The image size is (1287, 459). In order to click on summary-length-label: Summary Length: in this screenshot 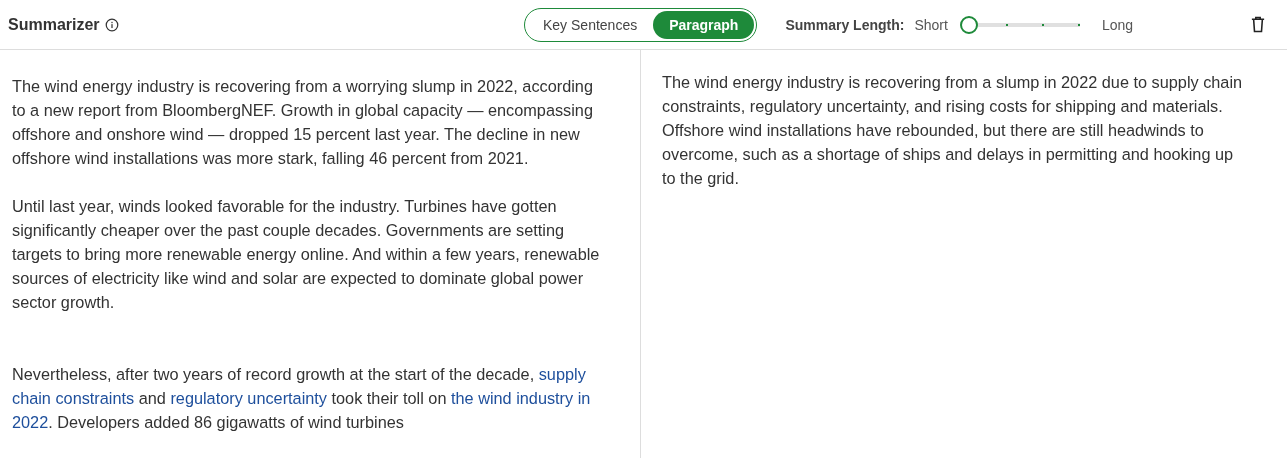, I will do `click(845, 24)`.